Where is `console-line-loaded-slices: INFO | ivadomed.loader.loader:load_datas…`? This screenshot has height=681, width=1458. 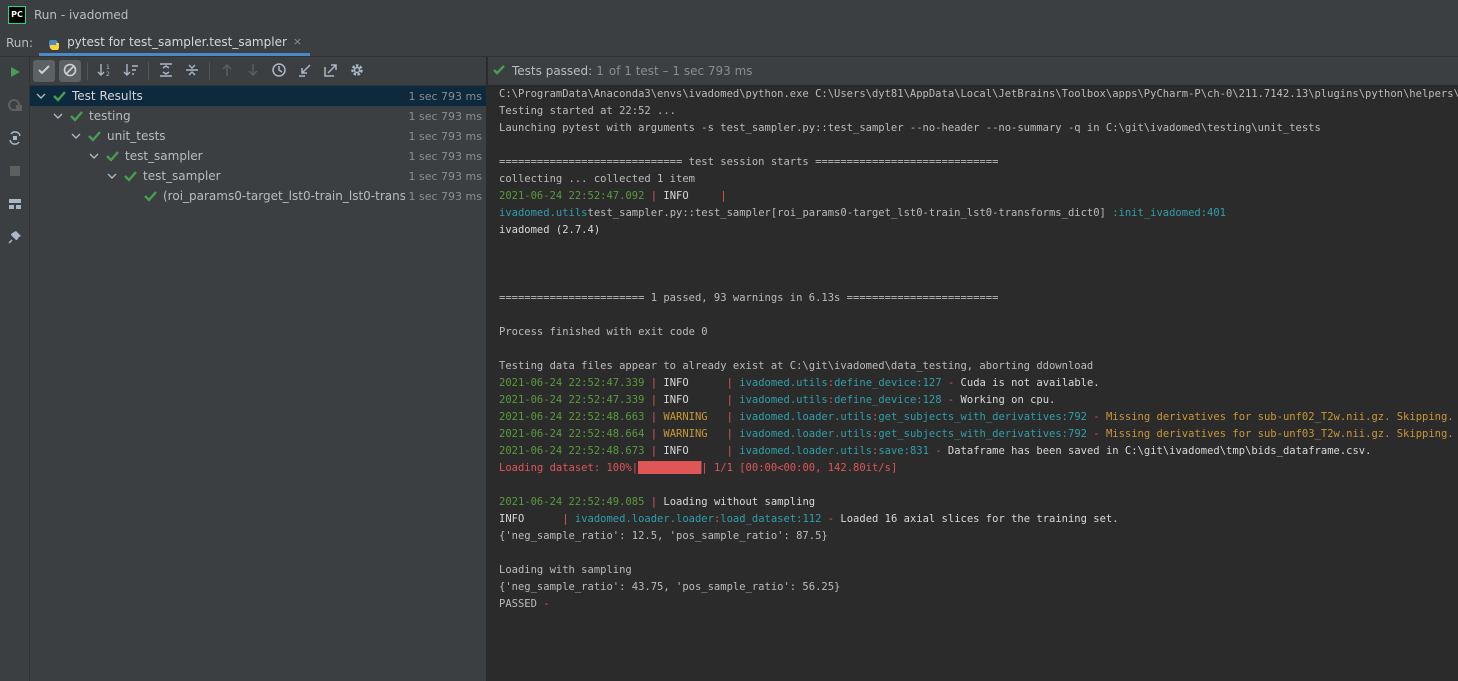 console-line-loaded-slices: INFO | ivadomed.loader.loader:load_datas… is located at coordinates (809, 519).